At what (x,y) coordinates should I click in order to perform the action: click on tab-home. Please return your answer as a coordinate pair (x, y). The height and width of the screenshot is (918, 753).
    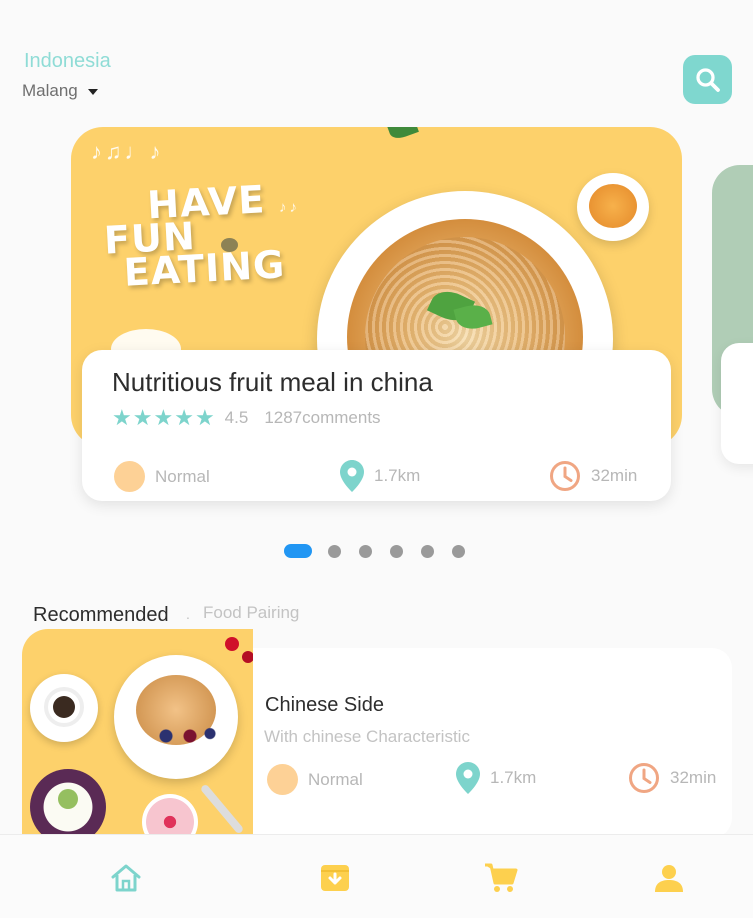
    Looking at the image, I should click on (126, 878).